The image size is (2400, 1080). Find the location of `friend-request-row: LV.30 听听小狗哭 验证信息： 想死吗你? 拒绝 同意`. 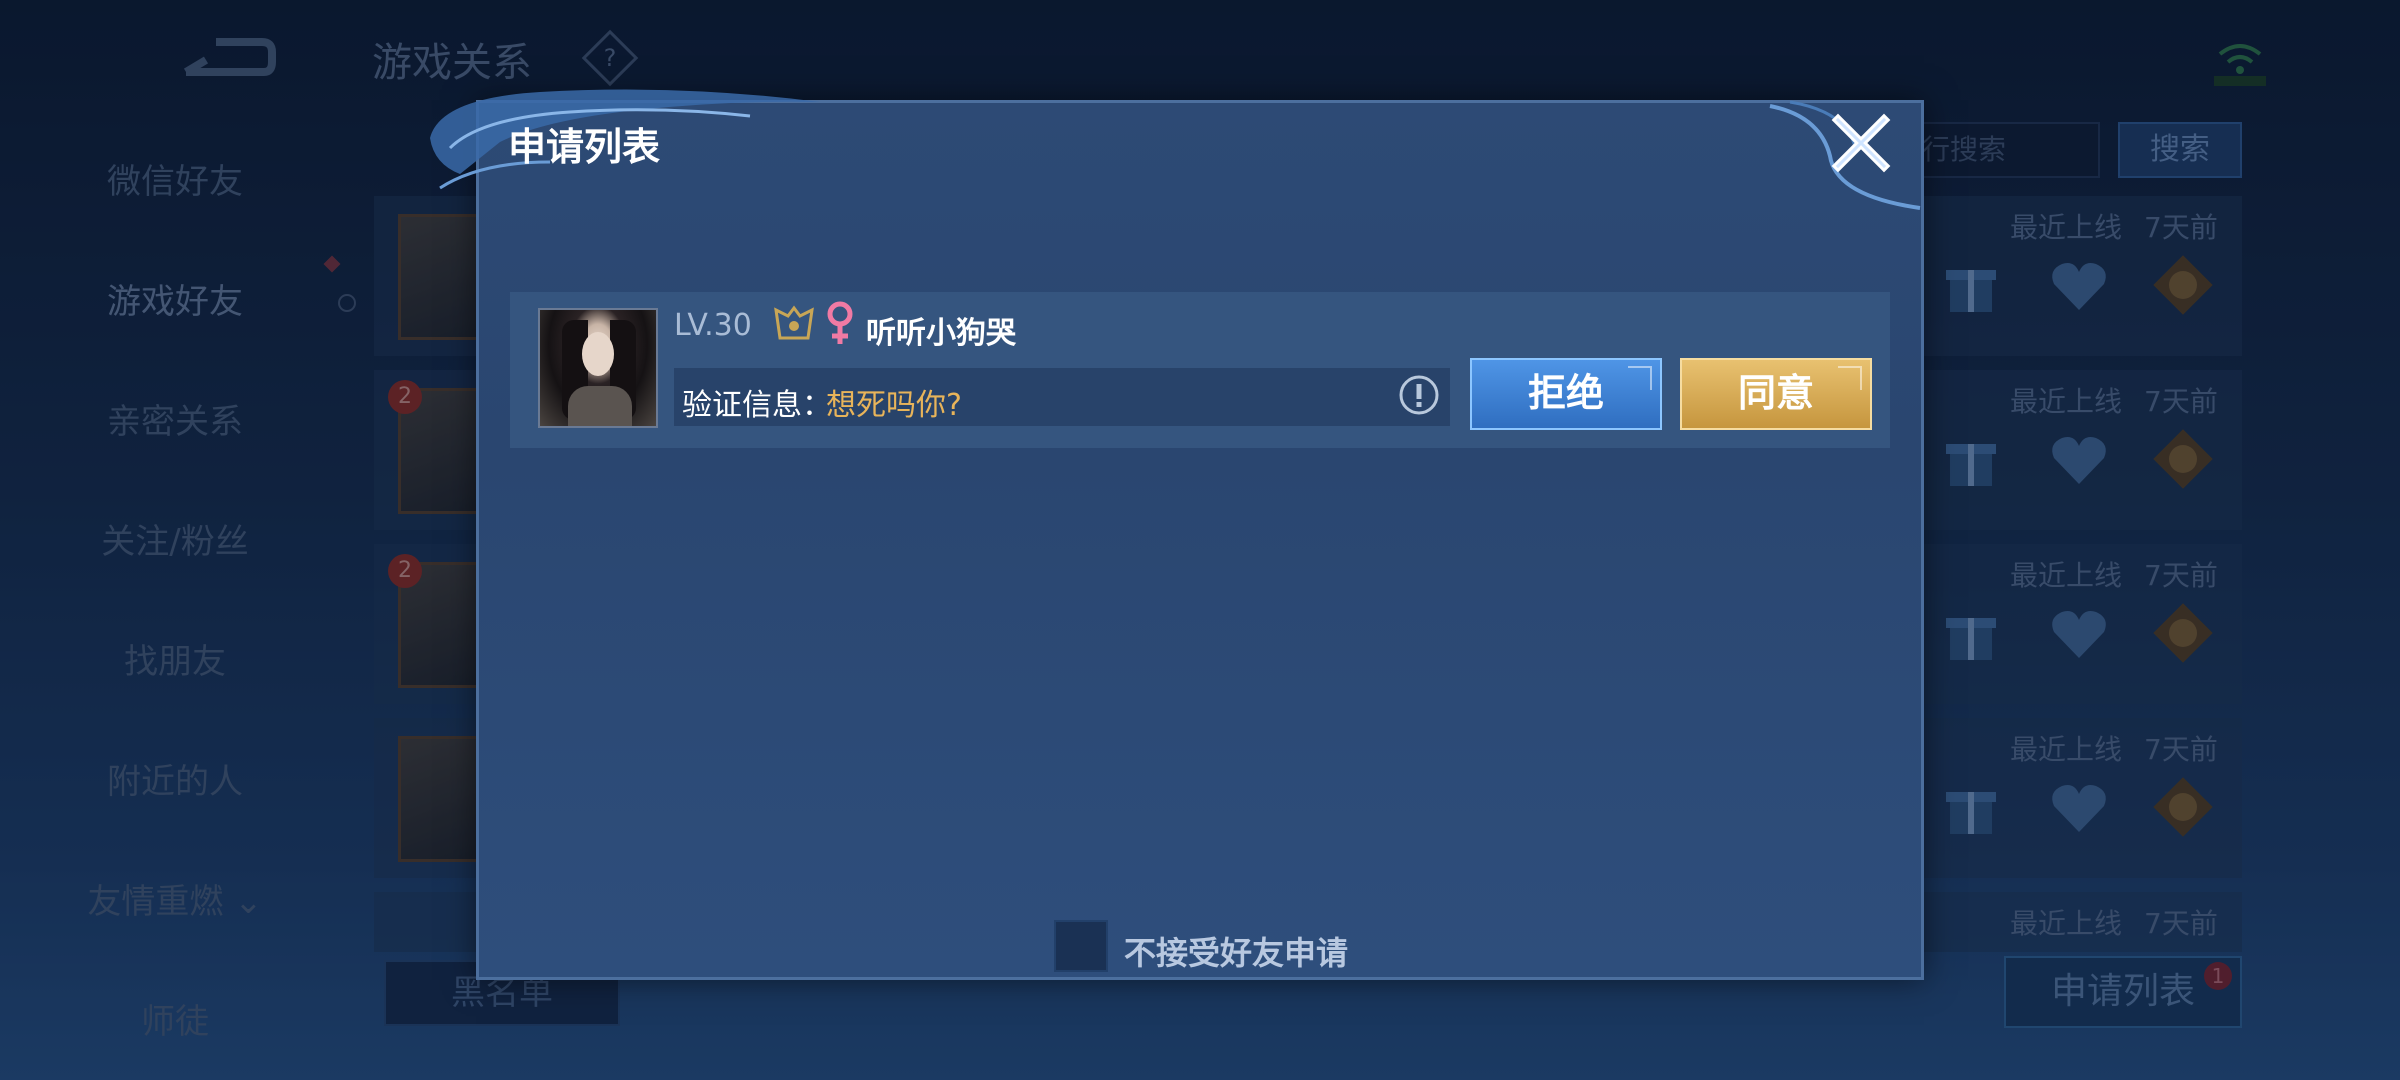

friend-request-row: LV.30 听听小狗哭 验证信息： 想死吗你? 拒绝 同意 is located at coordinates (1200, 370).